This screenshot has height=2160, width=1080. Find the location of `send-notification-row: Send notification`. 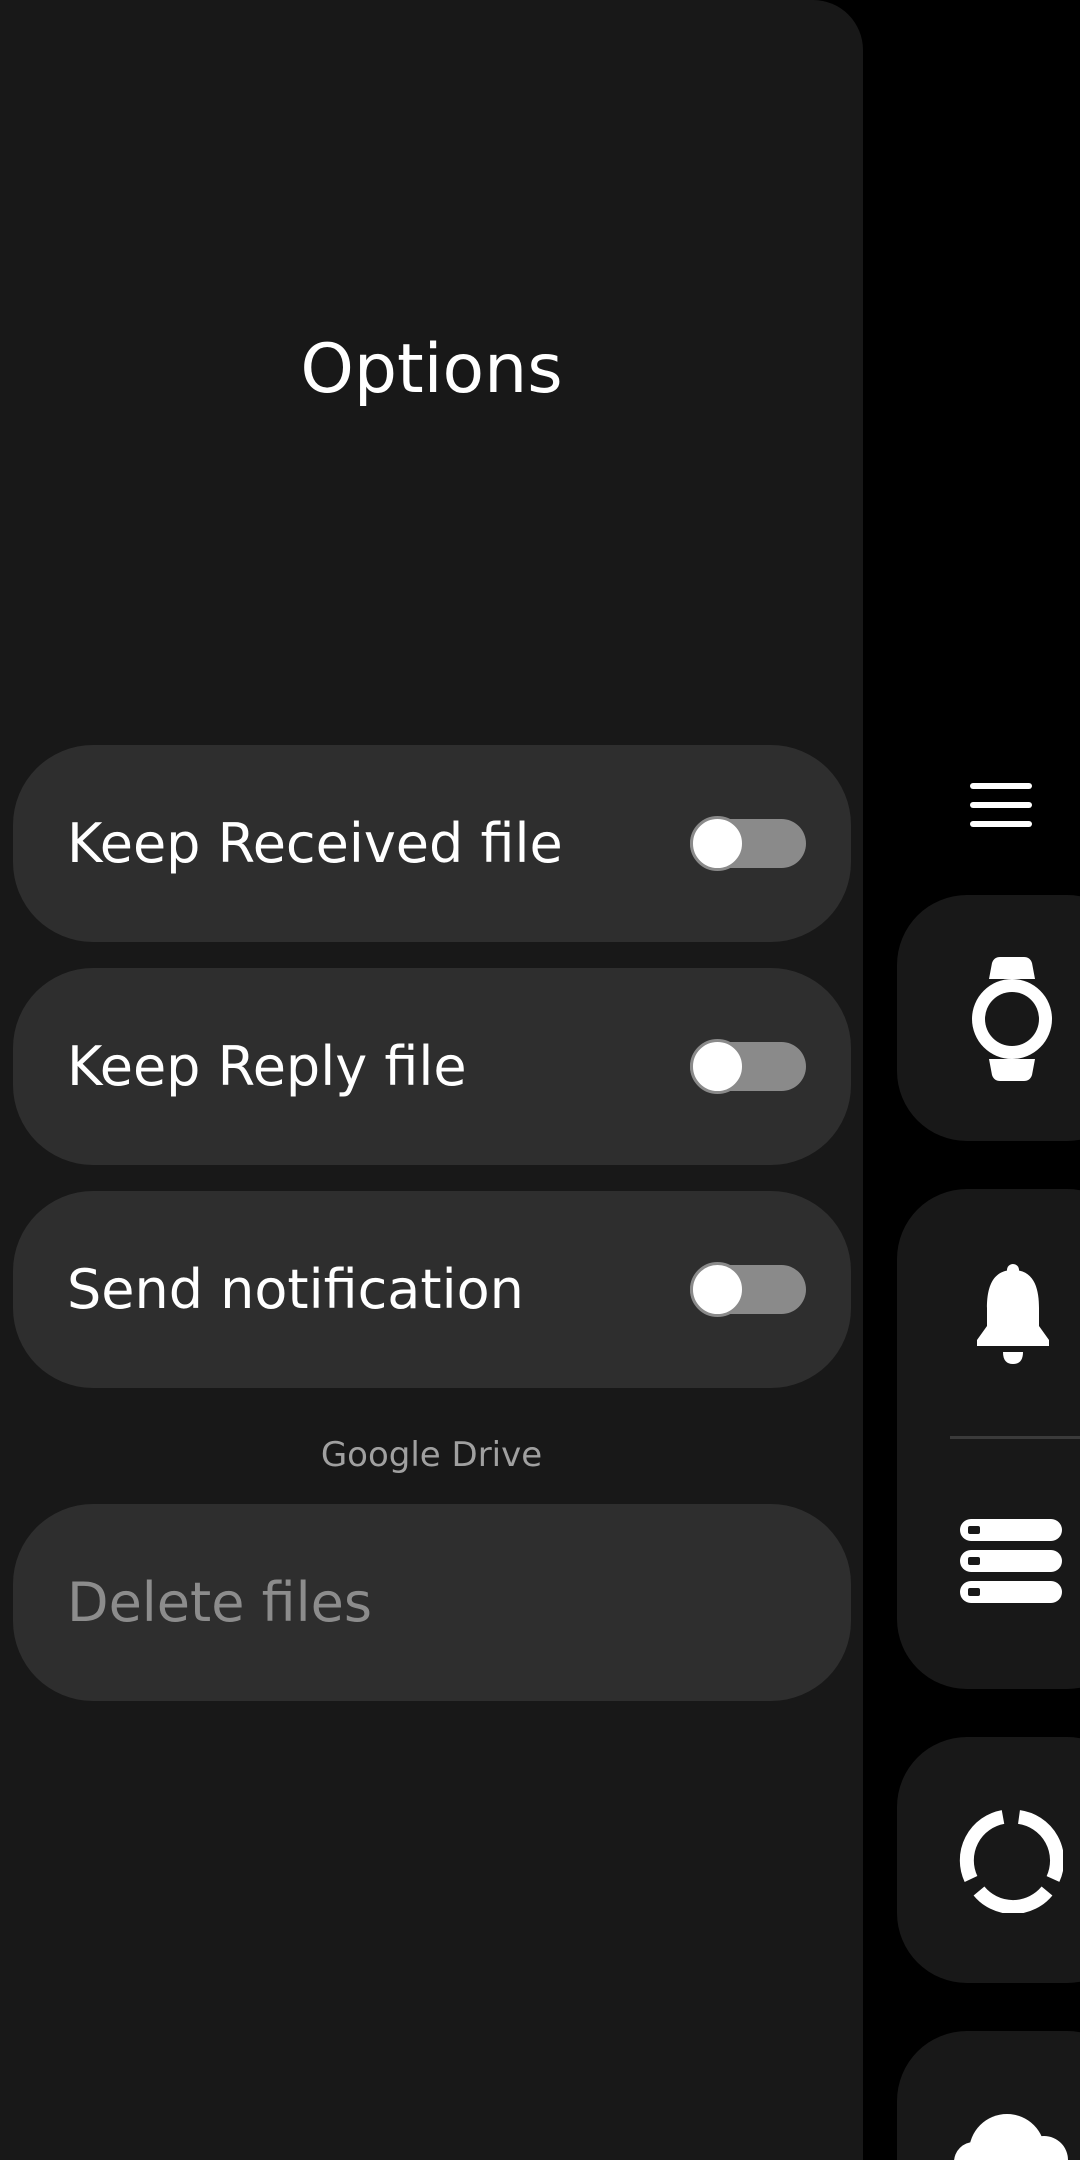

send-notification-row: Send notification is located at coordinates (432, 1289).